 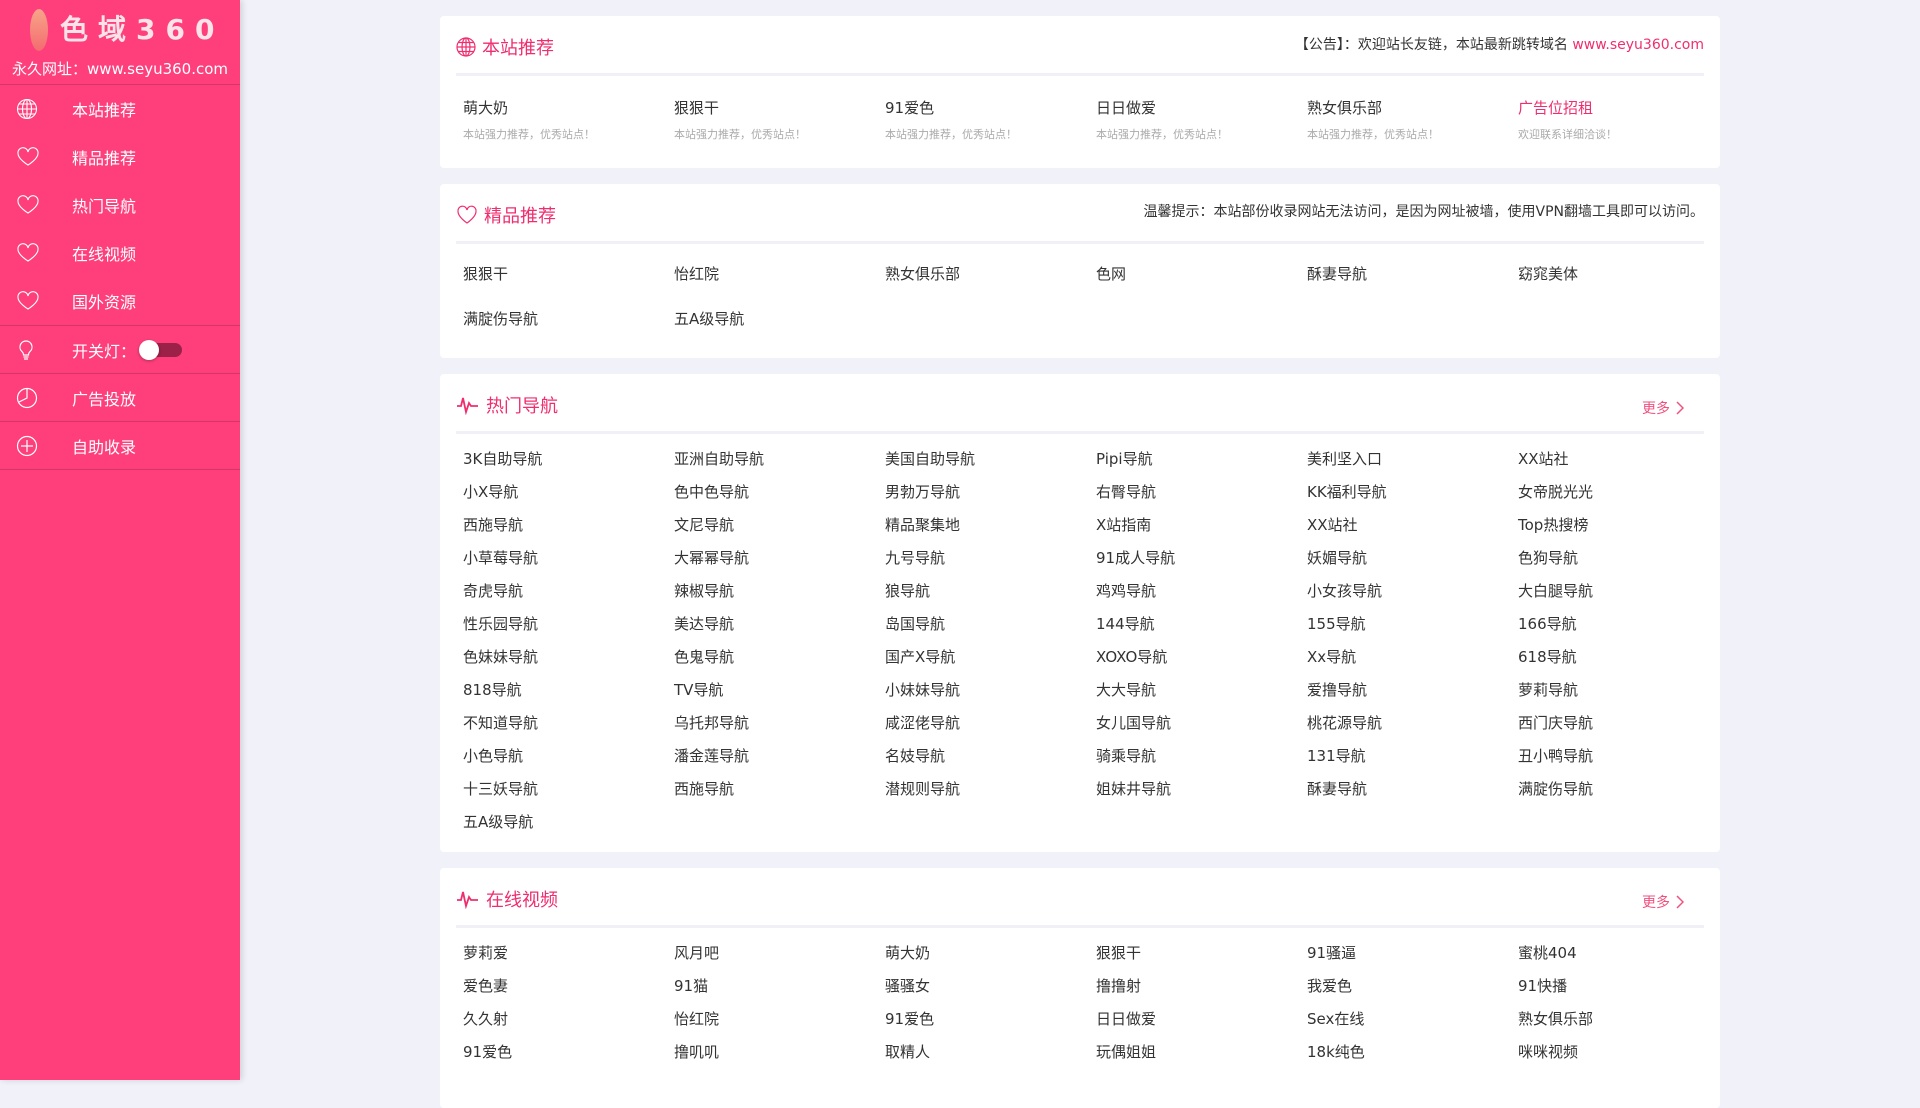 I want to click on site-link: 骑乘导航, so click(x=1201, y=756).